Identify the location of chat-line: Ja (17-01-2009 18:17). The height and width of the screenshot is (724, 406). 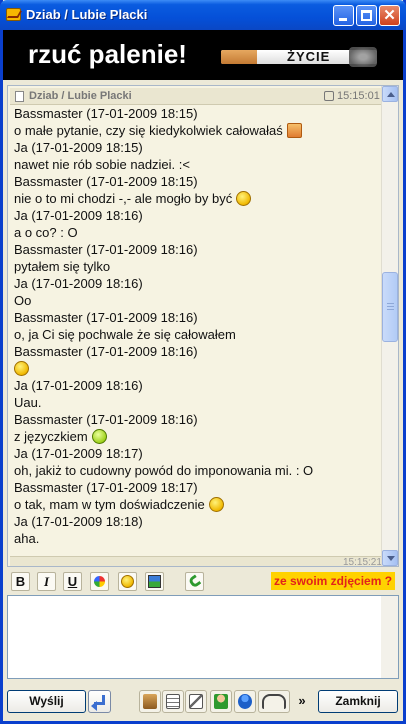
(197, 453).